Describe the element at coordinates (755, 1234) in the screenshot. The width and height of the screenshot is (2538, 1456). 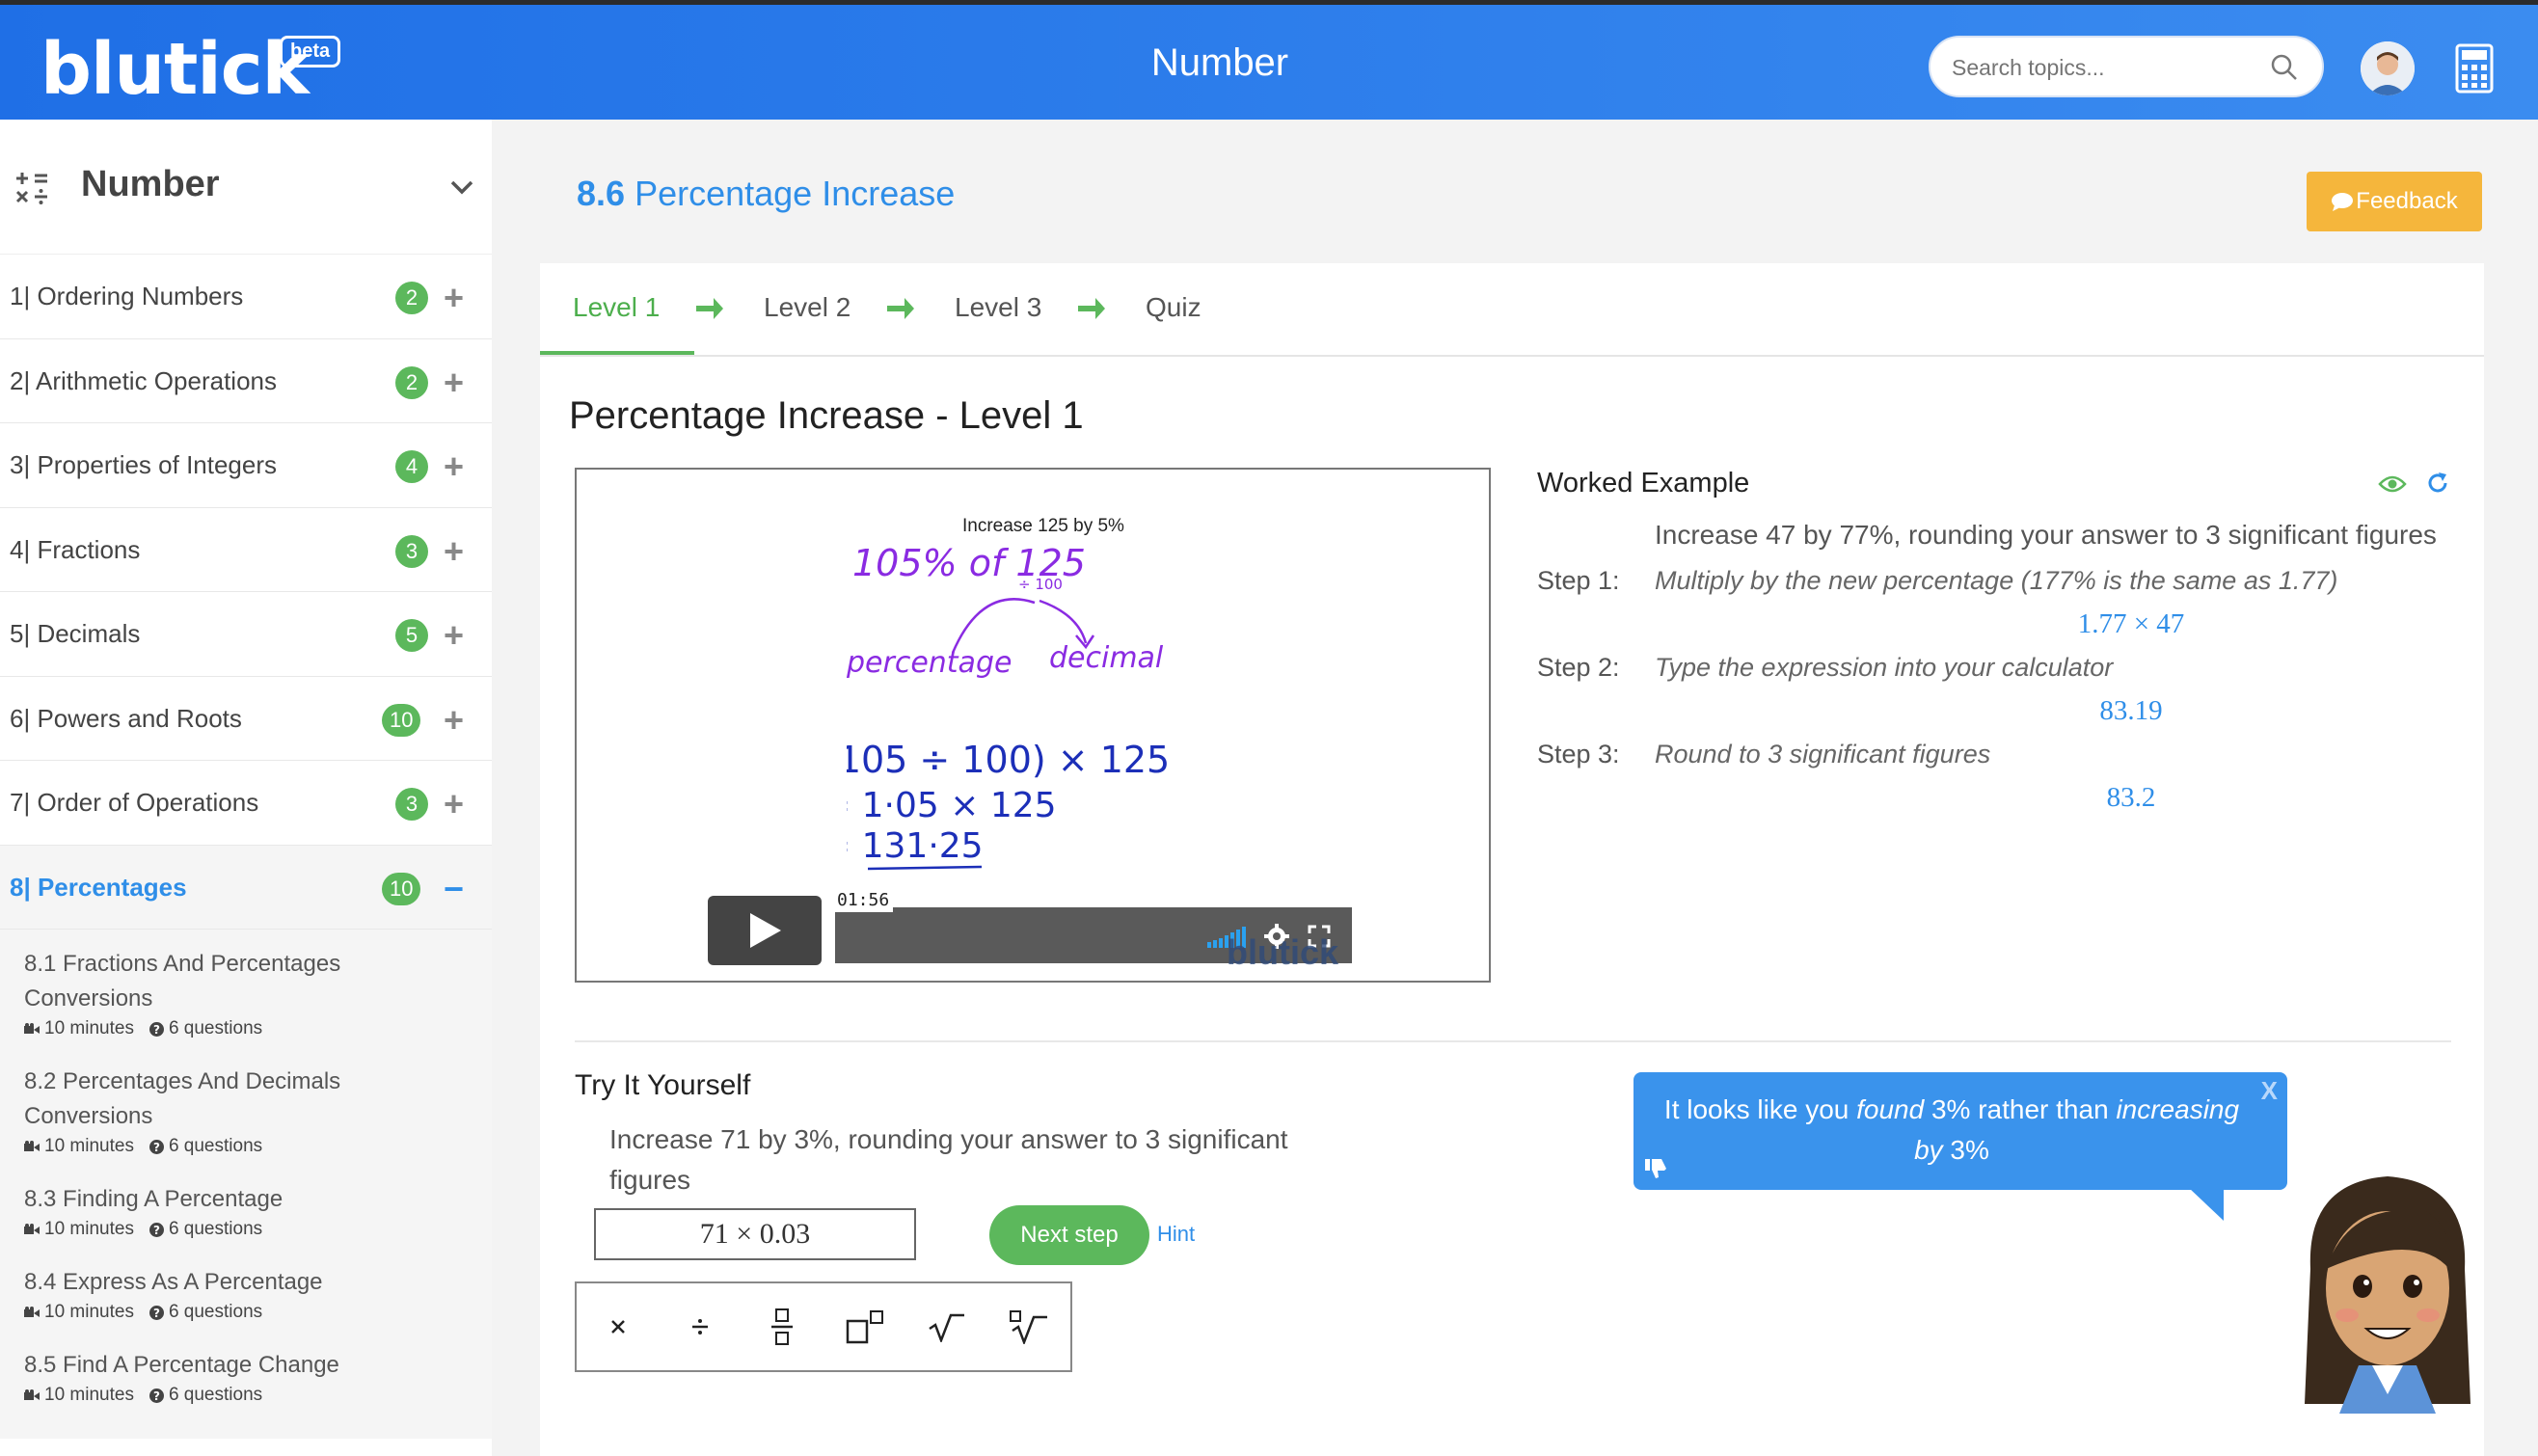
I see `answer-input: 71 × 0.03` at that location.